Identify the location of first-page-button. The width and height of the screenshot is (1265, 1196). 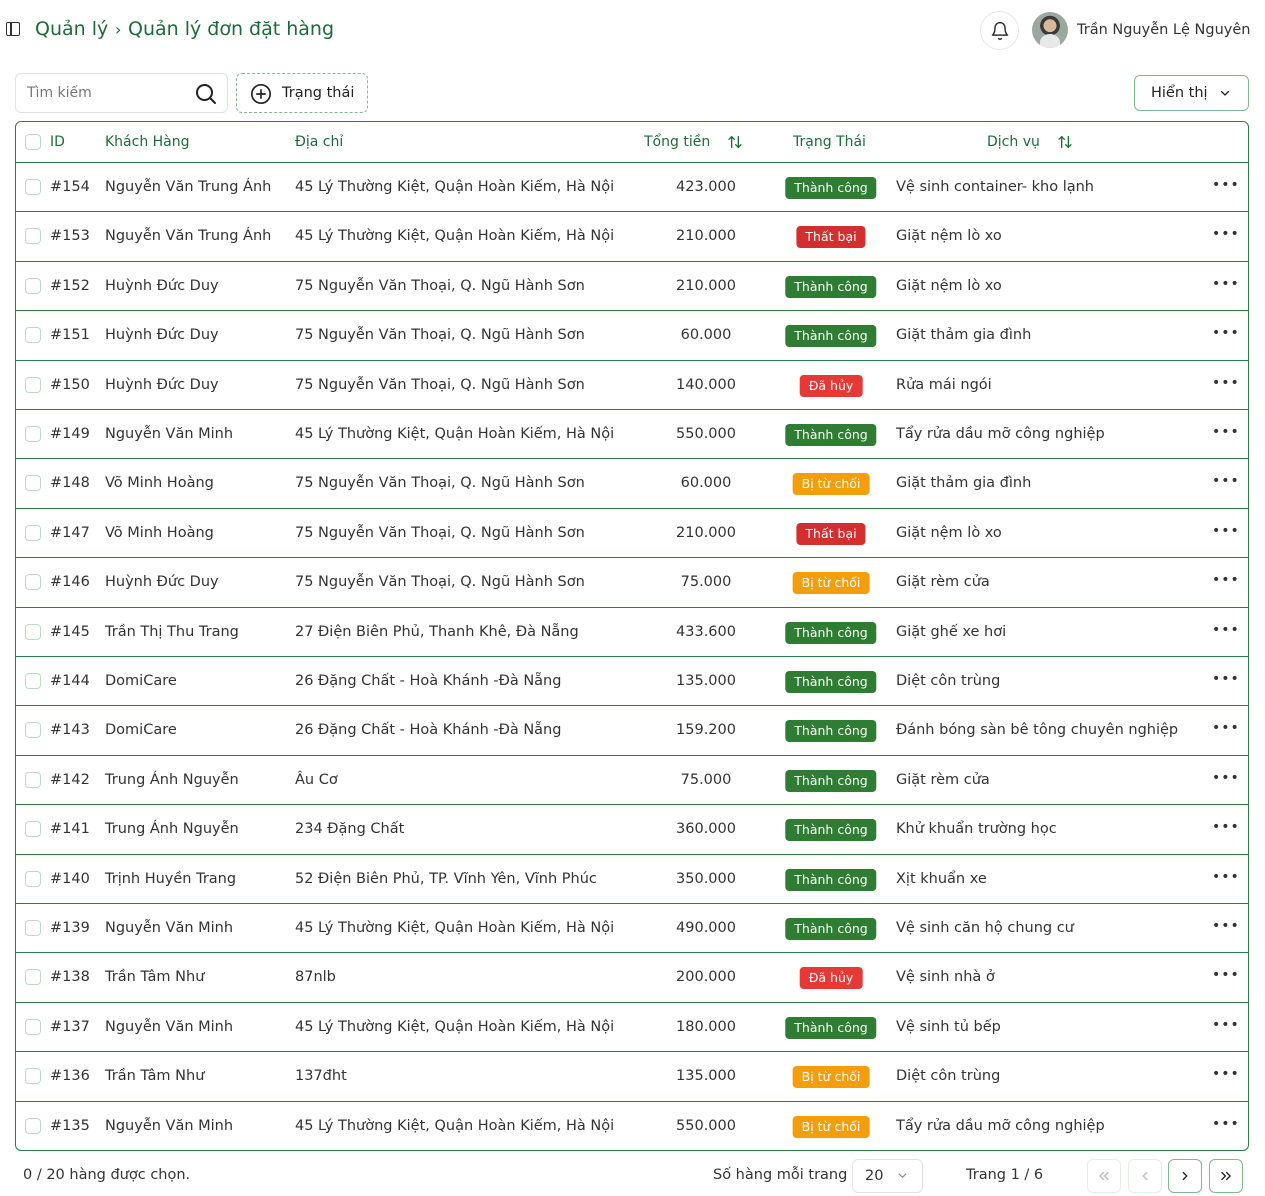
(1104, 1176).